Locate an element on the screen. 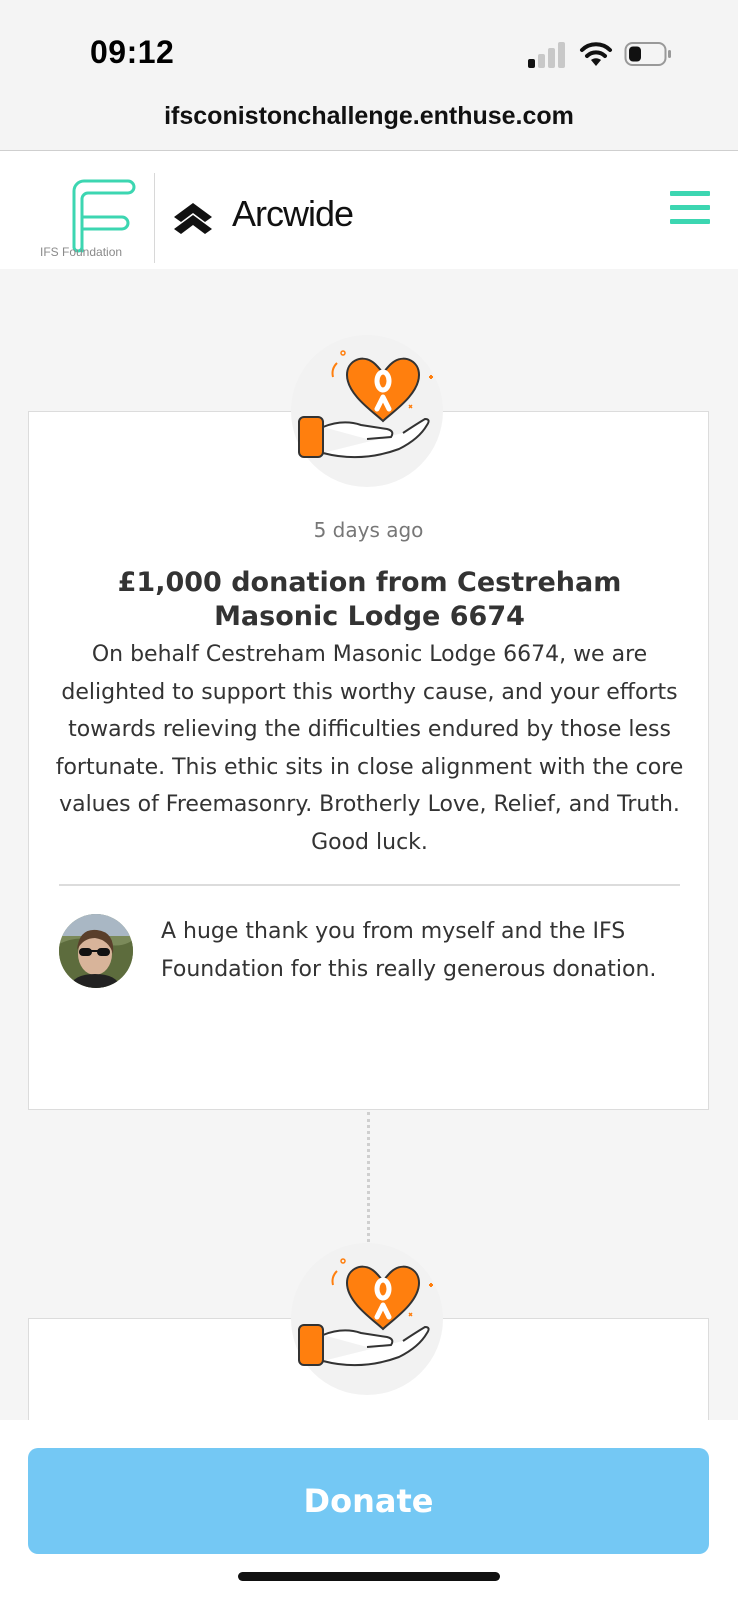  url-text: ifsconistonchallenge.enthuse.com is located at coordinates (369, 116).